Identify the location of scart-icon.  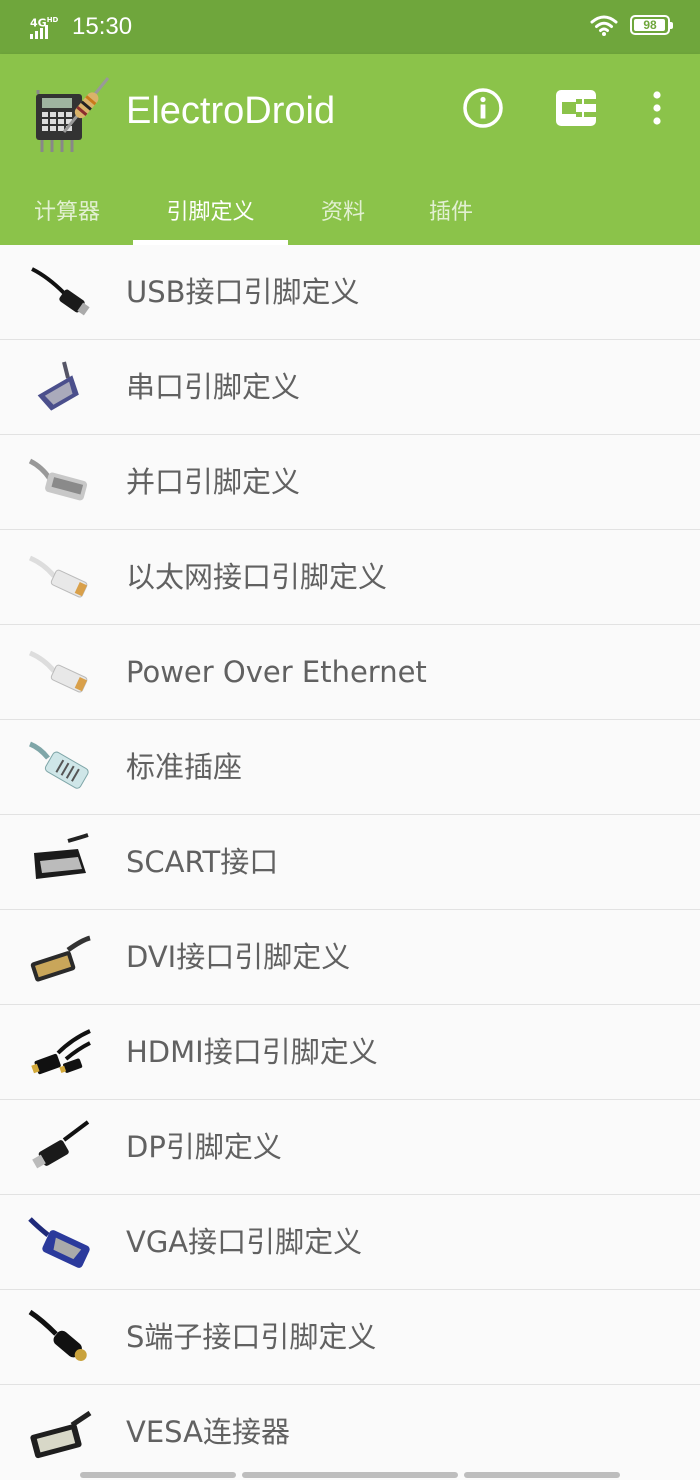
(61, 856).